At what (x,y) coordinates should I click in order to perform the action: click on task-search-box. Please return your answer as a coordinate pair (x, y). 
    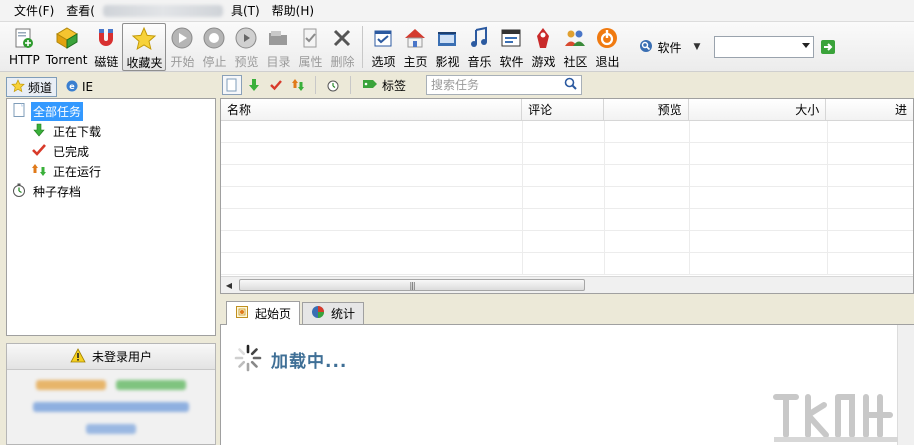
    Looking at the image, I should click on (504, 85).